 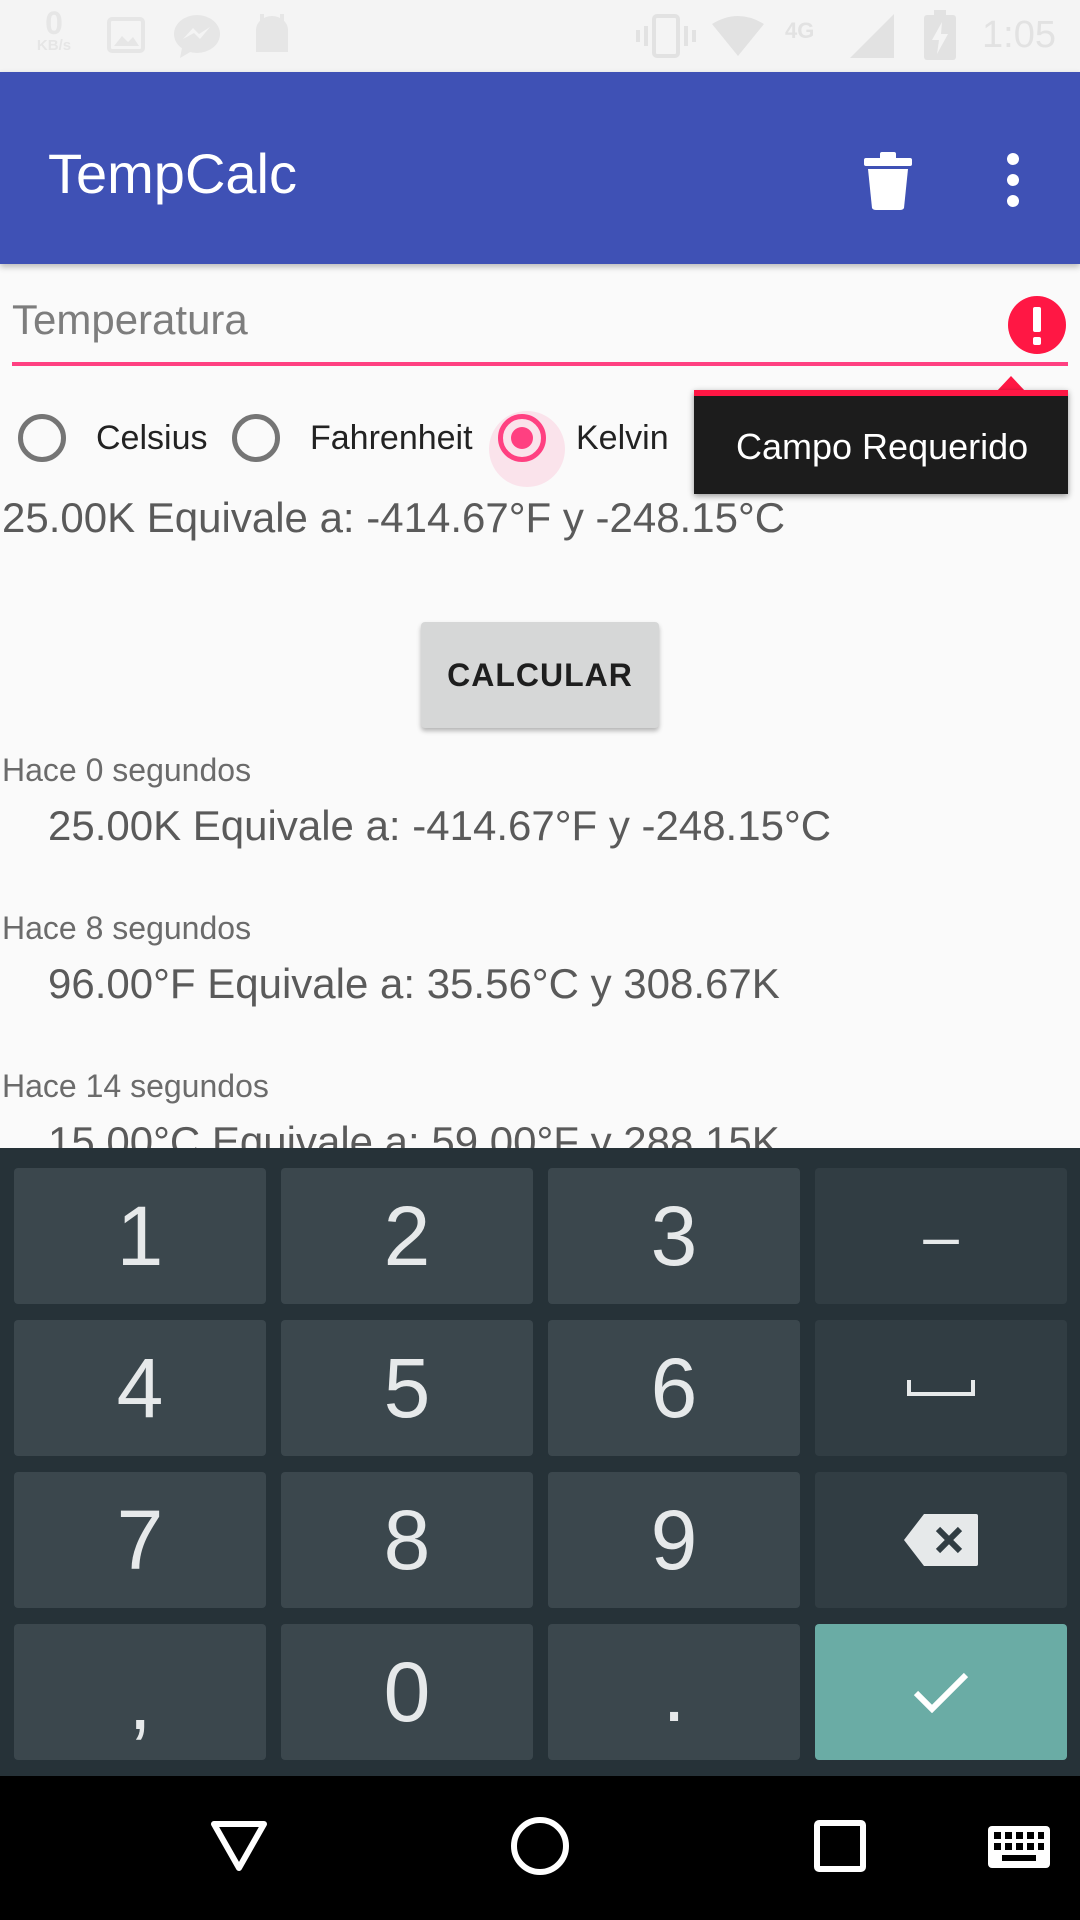 What do you see at coordinates (440, 825) in the screenshot?
I see `history-item-result: 25.00K Equivale a: -414.67°F y -248.15°C` at bounding box center [440, 825].